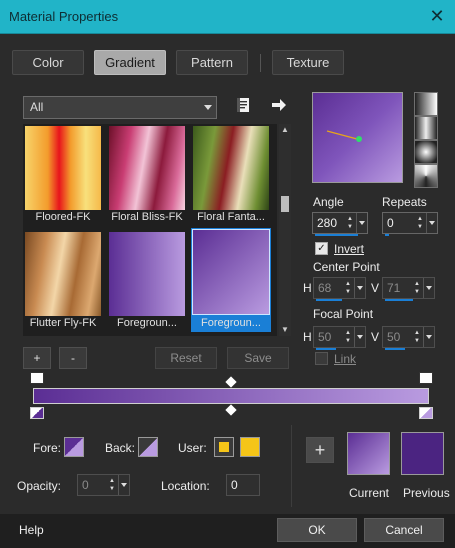  What do you see at coordinates (250, 447) in the screenshot?
I see `user-color-swatch` at bounding box center [250, 447].